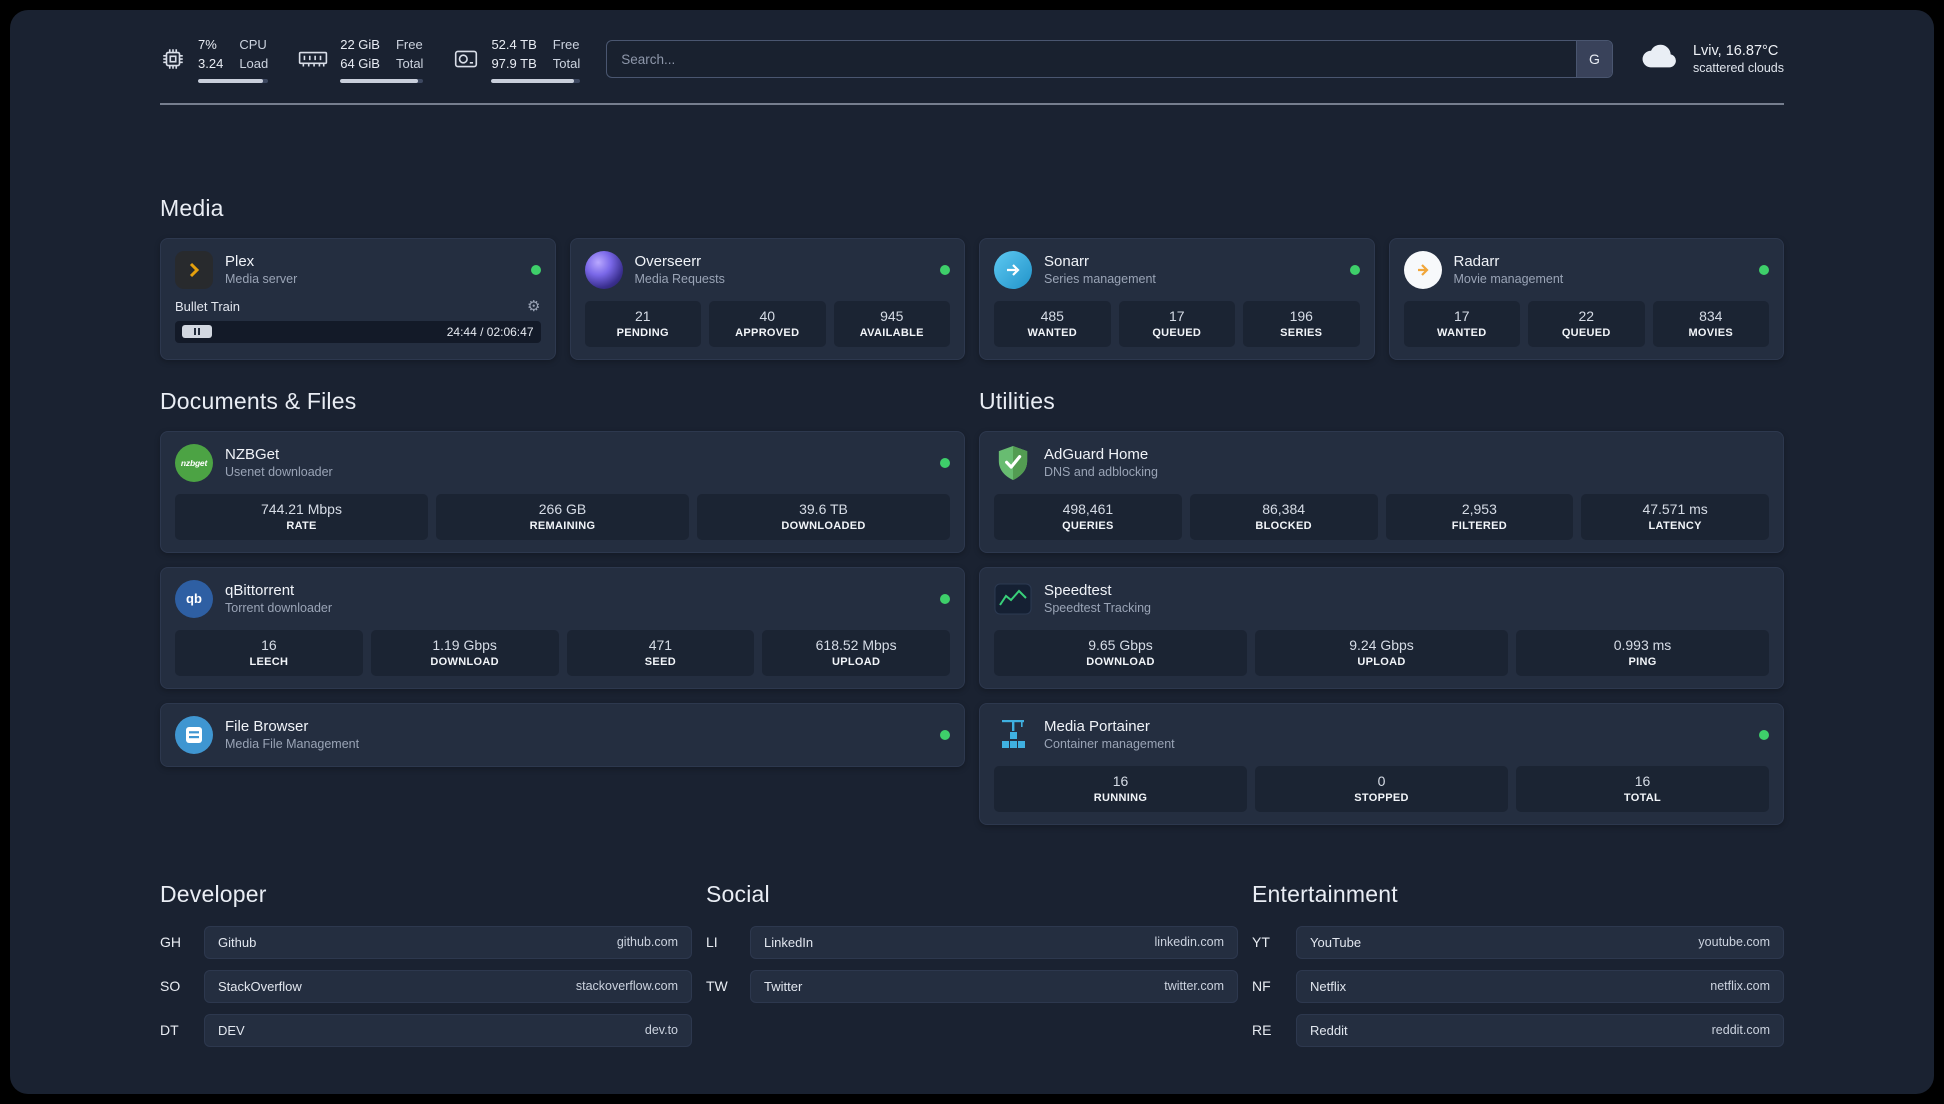  Describe the element at coordinates (1191, 269) in the screenshot. I see `app-names: Sonarr Series management` at that location.